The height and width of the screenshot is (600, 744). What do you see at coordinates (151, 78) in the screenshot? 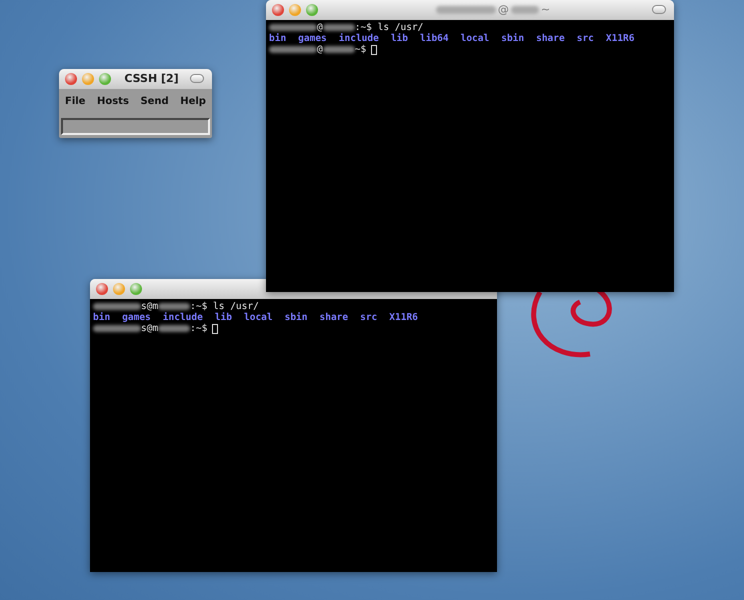
I see `window-title: CSSH [2]` at bounding box center [151, 78].